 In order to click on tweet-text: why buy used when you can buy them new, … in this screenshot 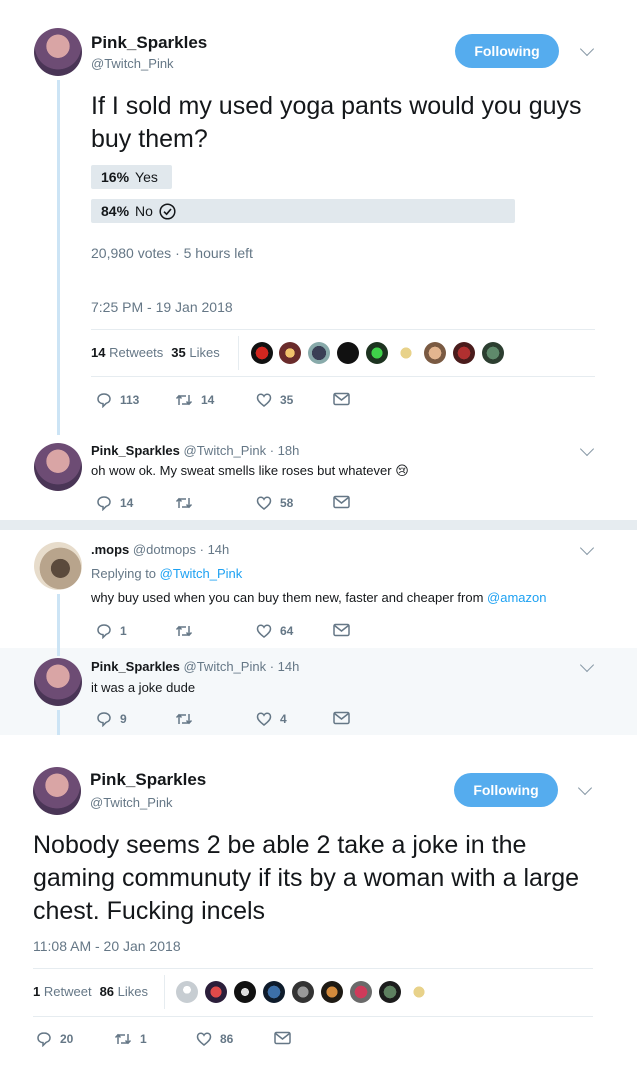, I will do `click(319, 597)`.